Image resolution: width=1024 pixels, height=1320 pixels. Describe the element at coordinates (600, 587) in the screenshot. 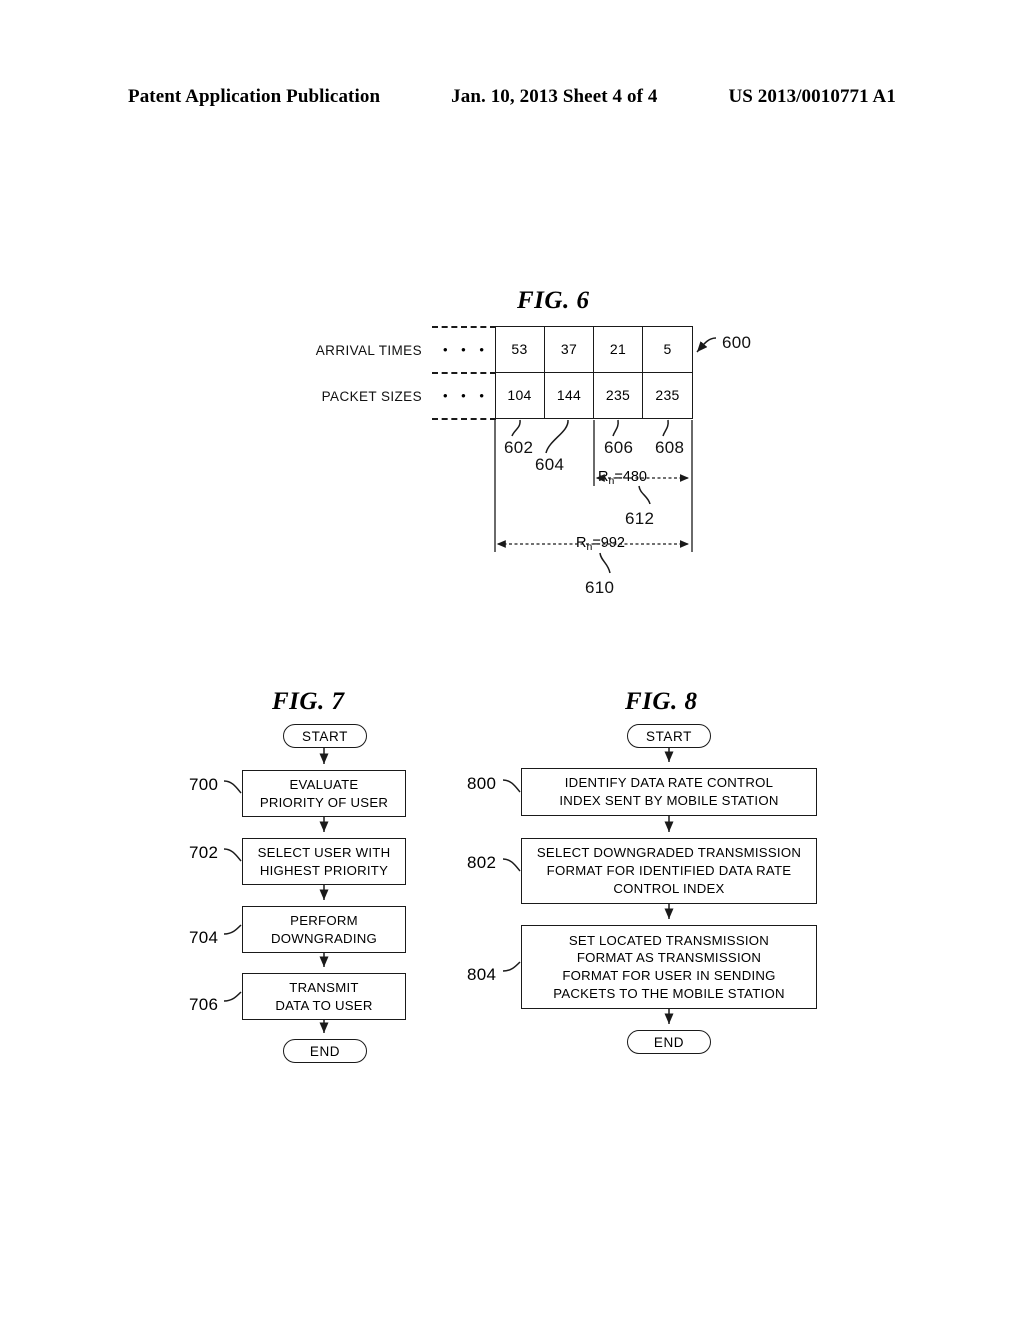

I see `fig6-ref-610: 610` at that location.